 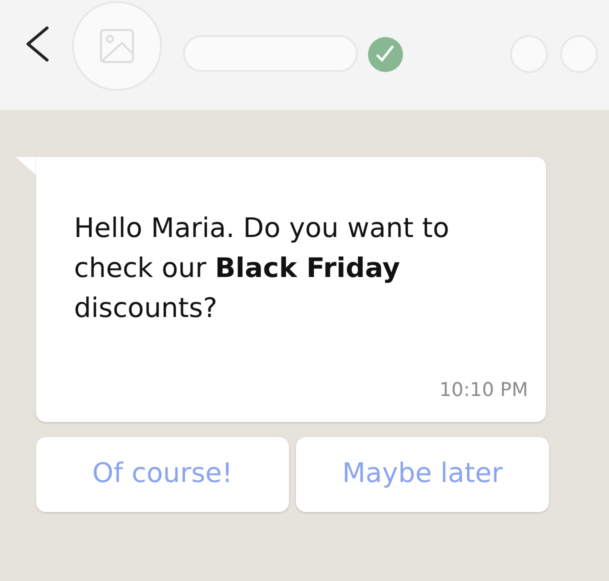 What do you see at coordinates (483, 390) in the screenshot?
I see `message-time: 10:10 PM` at bounding box center [483, 390].